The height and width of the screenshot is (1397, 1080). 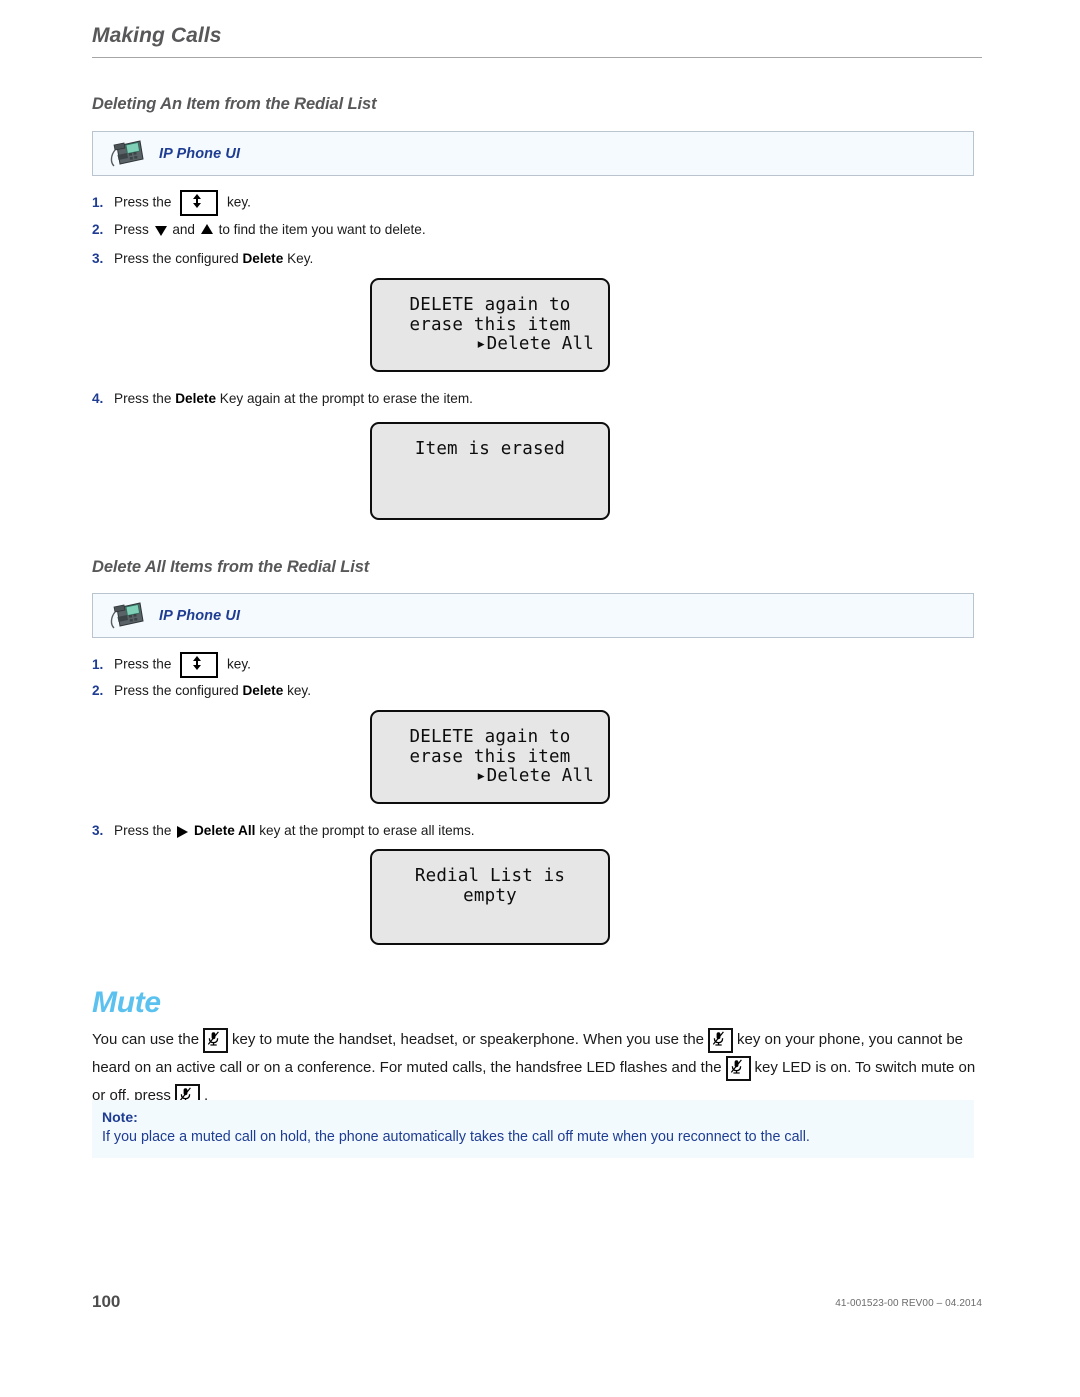 What do you see at coordinates (367, 830) in the screenshot?
I see `step-text-post: key at the prompt to erase all items.` at bounding box center [367, 830].